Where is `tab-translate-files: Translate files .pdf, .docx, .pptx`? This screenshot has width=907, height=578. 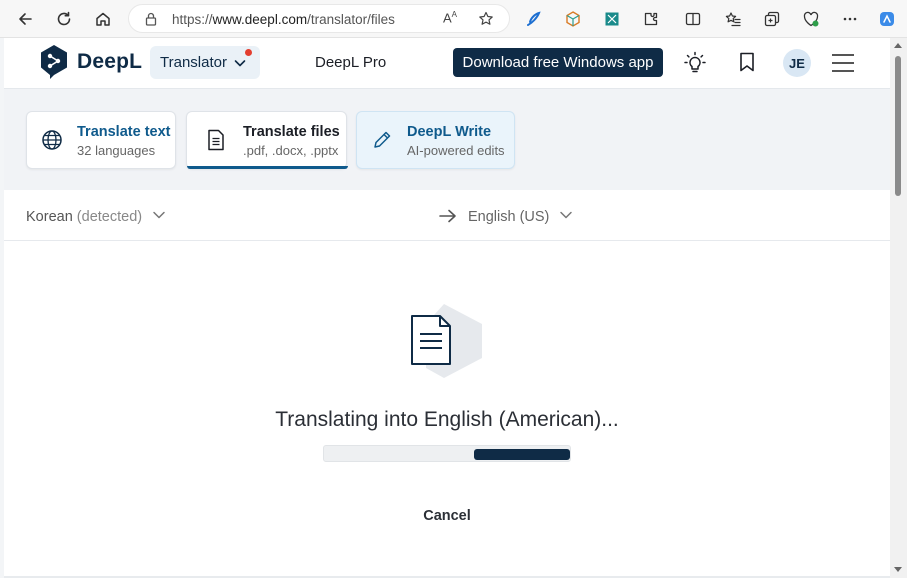 tab-translate-files: Translate files .pdf, .docx, .pptx is located at coordinates (267, 140).